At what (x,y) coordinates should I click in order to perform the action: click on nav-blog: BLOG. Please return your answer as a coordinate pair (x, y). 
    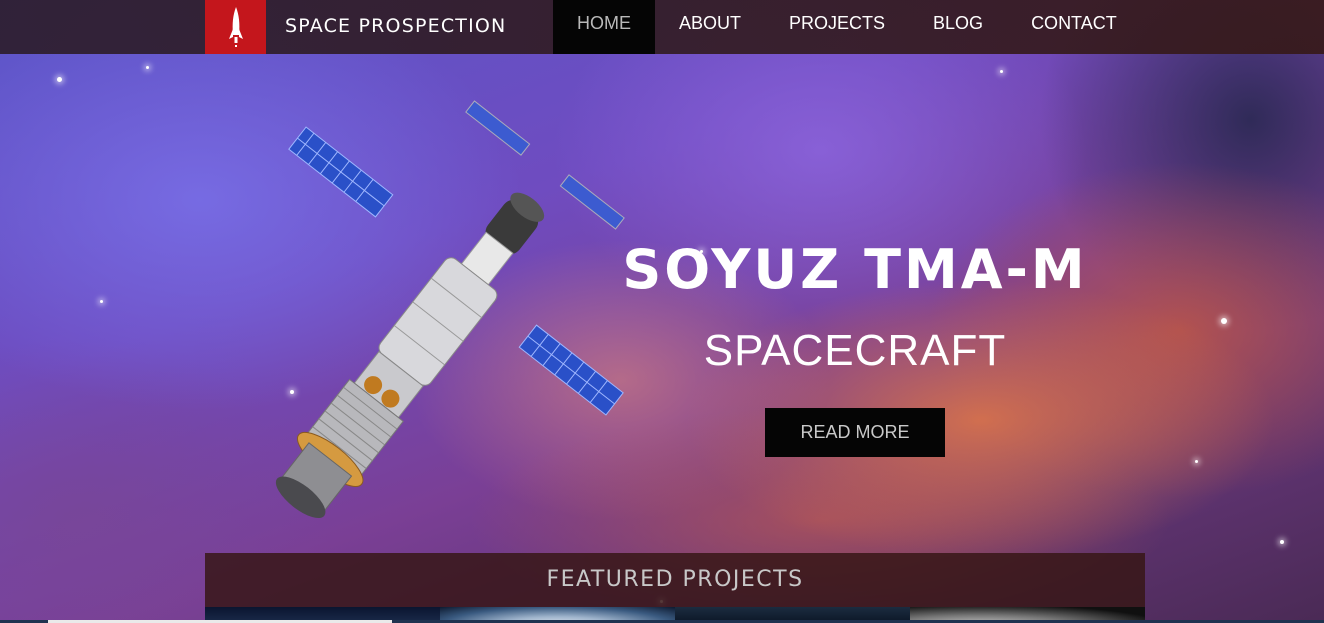
    Looking at the image, I should click on (958, 27).